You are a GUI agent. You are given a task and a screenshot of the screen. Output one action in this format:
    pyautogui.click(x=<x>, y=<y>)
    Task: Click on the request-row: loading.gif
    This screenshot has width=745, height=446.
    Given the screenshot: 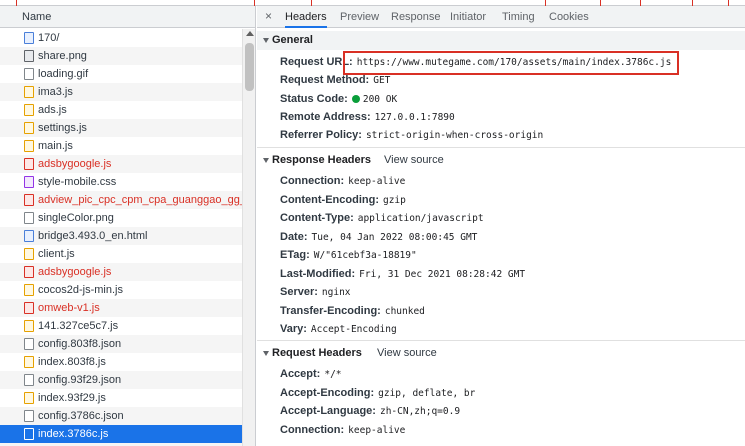 What is the action you would take?
    pyautogui.click(x=121, y=74)
    